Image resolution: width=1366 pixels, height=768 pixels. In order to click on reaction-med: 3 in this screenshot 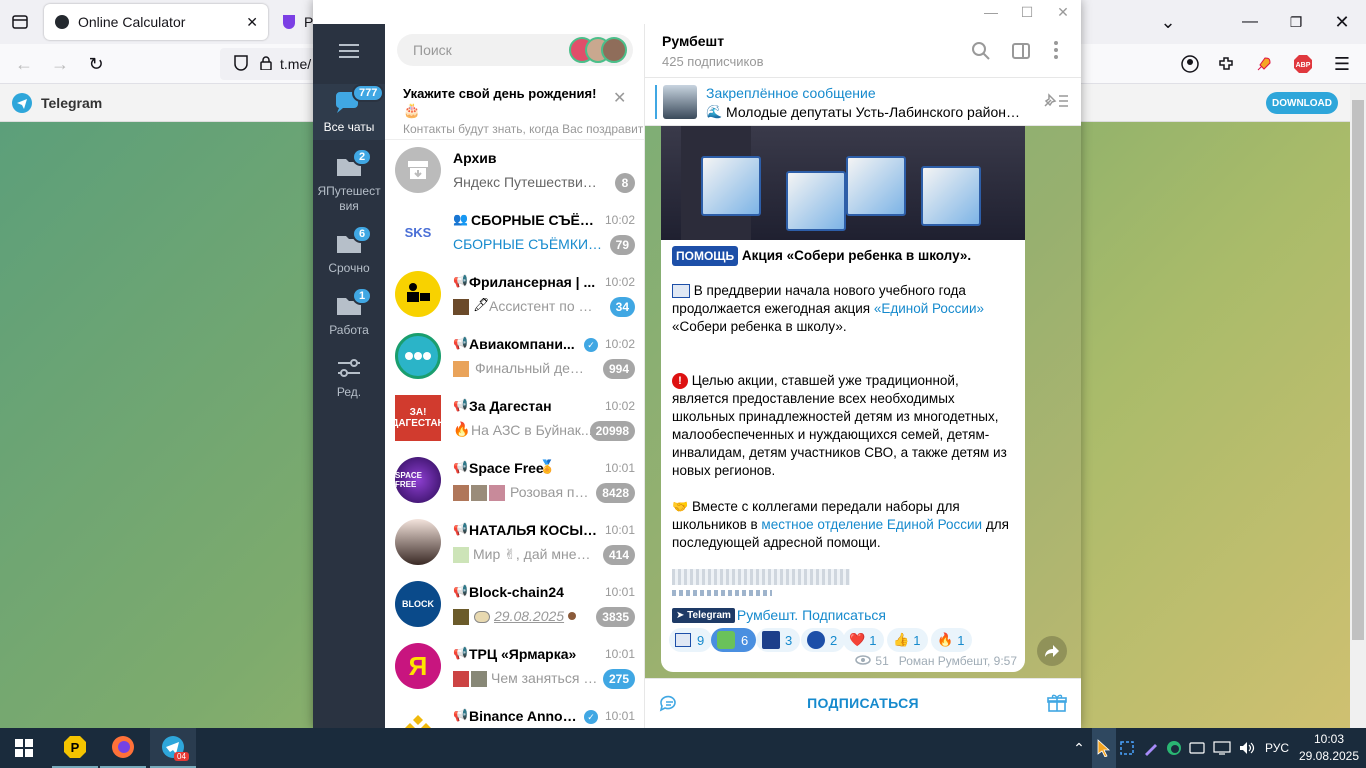, I will do `click(778, 640)`.